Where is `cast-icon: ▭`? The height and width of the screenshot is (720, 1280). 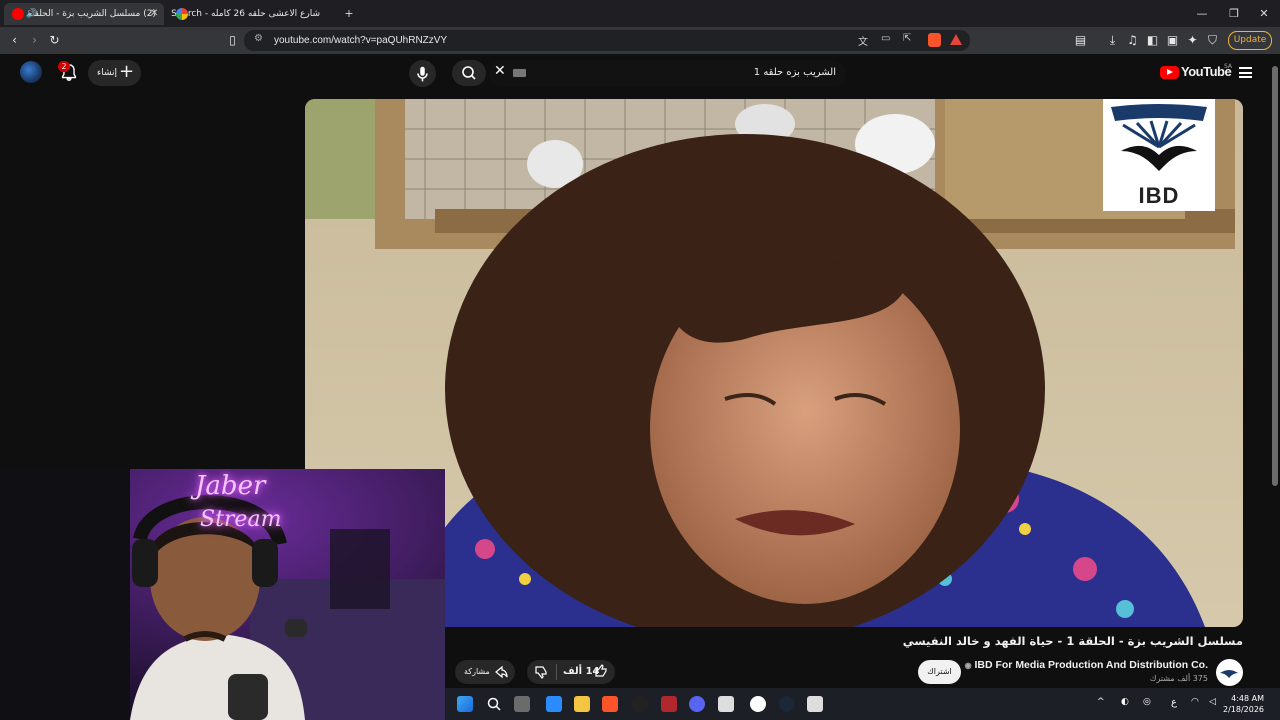 cast-icon: ▭ is located at coordinates (885, 38).